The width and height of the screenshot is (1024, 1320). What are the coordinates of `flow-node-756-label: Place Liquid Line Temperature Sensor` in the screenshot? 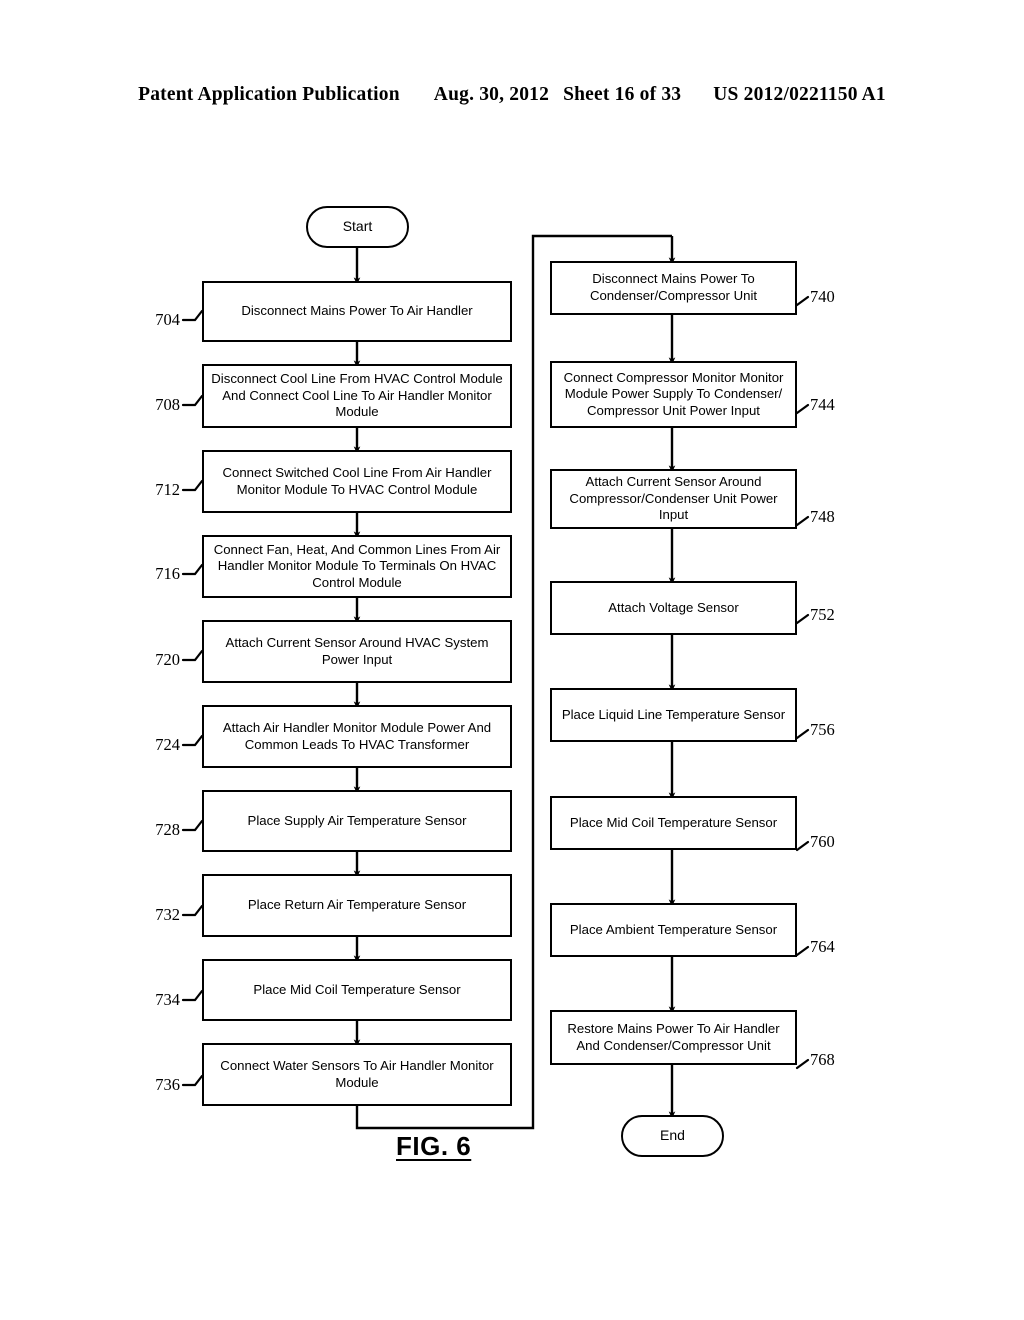 It's located at (673, 714).